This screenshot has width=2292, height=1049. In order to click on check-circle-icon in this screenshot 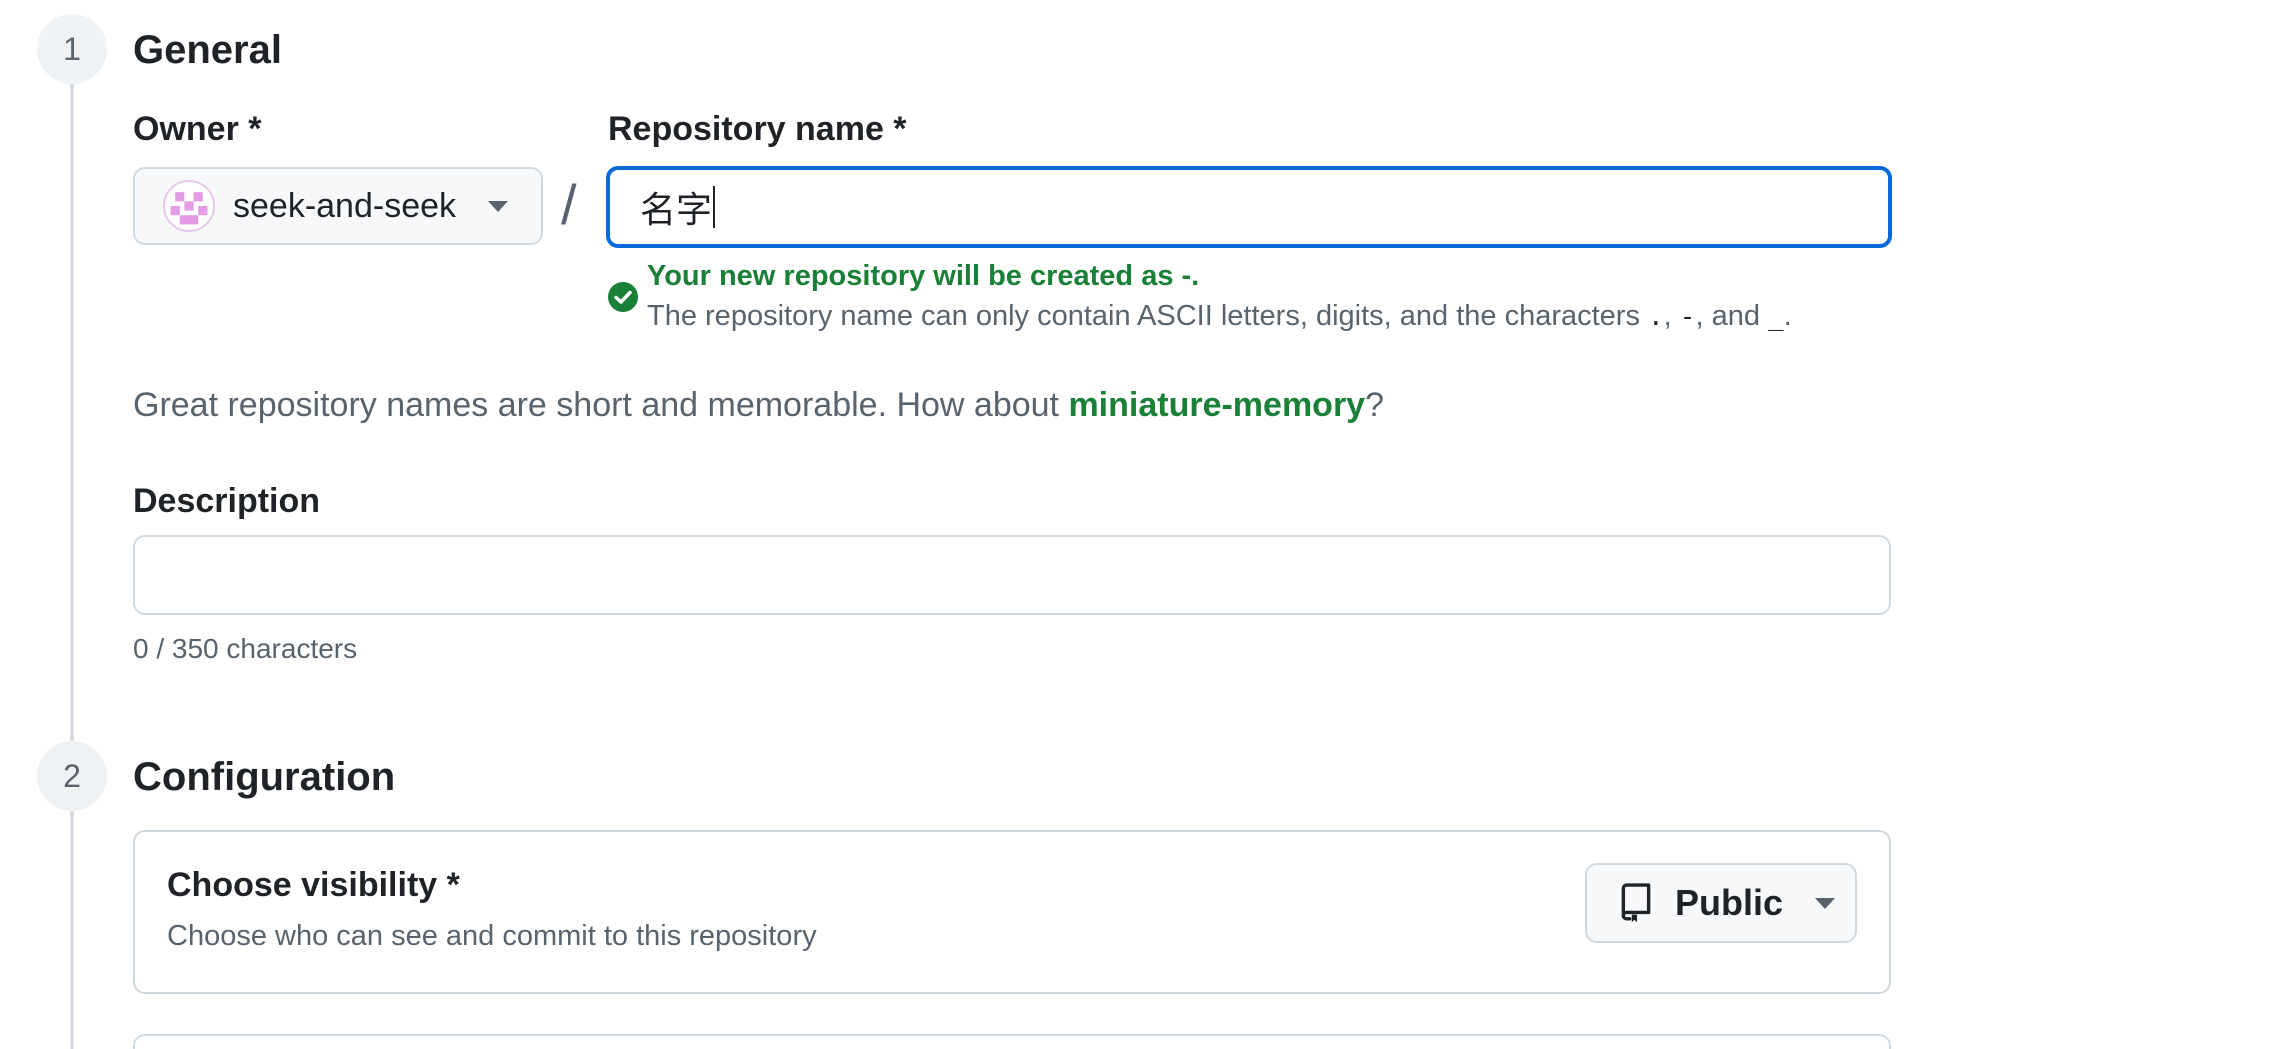, I will do `click(623, 297)`.